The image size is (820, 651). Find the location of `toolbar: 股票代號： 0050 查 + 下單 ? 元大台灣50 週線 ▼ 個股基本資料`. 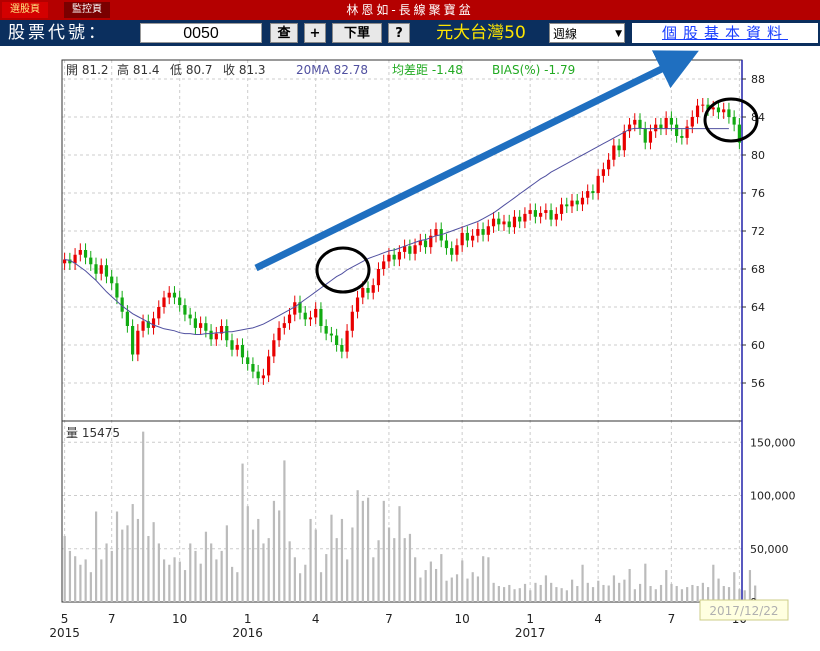

toolbar: 股票代號： 0050 查 + 下單 ? 元大台灣50 週線 ▼ 個股基本資料 is located at coordinates (410, 33).